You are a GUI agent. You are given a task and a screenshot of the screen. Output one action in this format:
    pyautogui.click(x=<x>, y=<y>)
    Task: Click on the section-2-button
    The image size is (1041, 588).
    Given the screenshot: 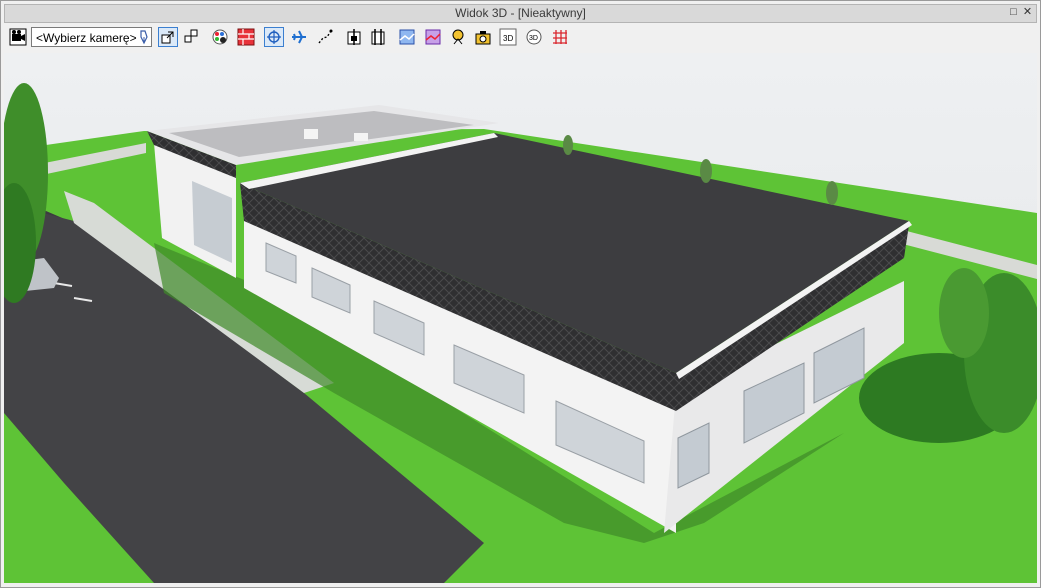 What is the action you would take?
    pyautogui.click(x=378, y=37)
    